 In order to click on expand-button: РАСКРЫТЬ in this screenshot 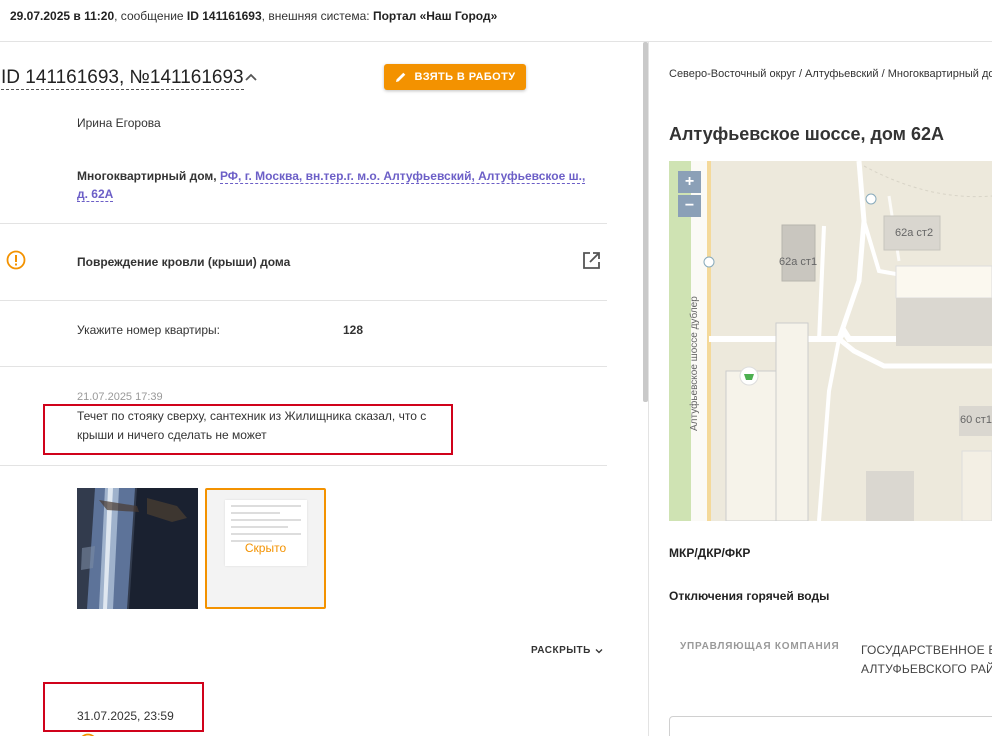, I will do `click(567, 650)`.